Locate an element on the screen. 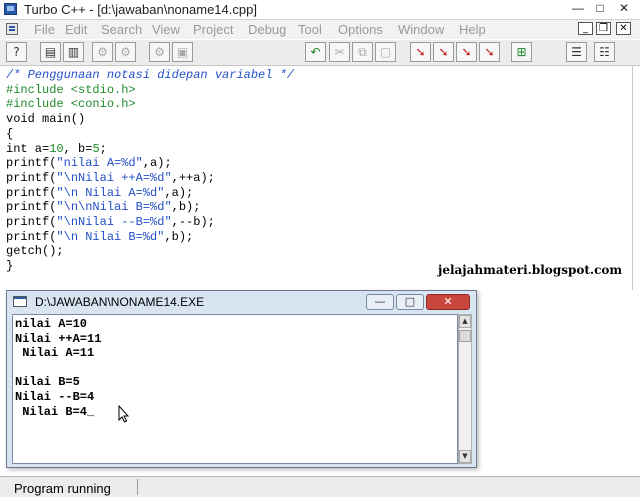 The height and width of the screenshot is (497, 640). status-bar: Program running is located at coordinates (320, 486).